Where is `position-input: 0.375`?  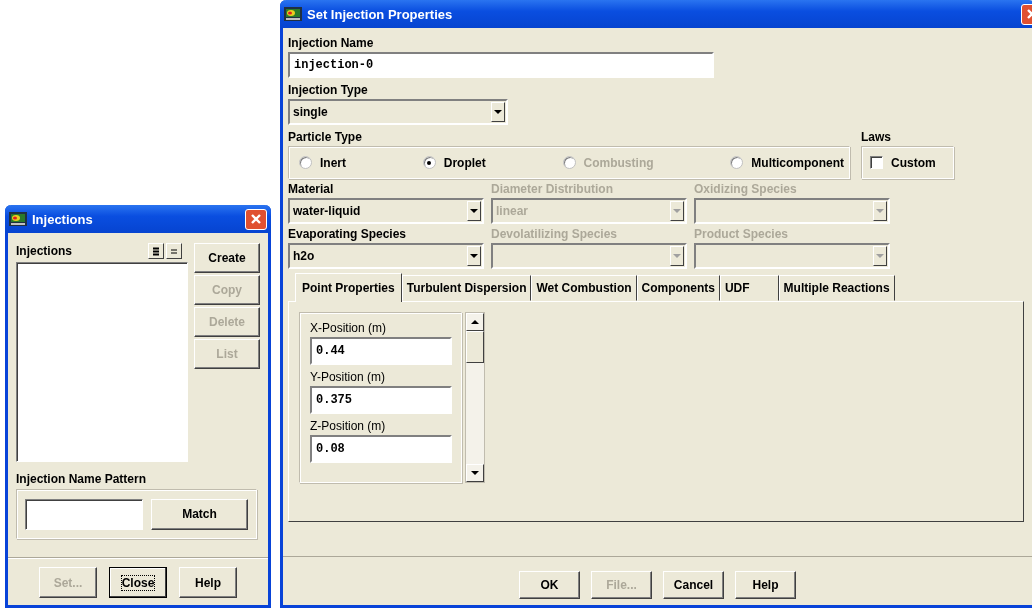 position-input: 0.375 is located at coordinates (381, 400).